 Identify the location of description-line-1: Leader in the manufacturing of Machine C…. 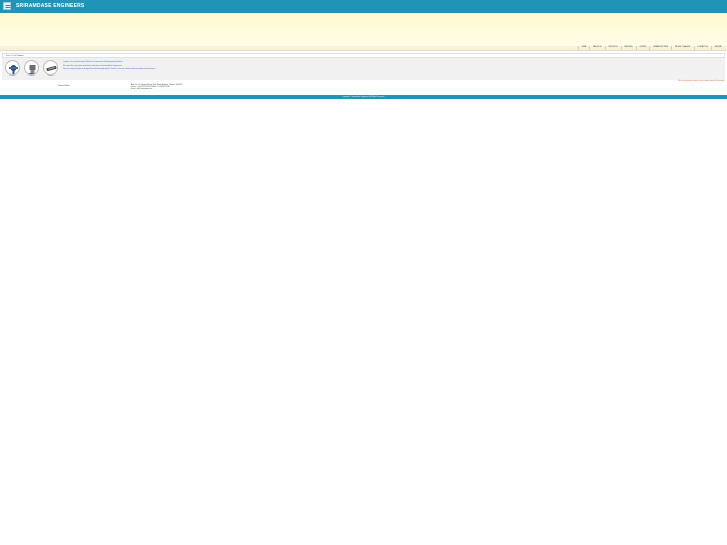
(93, 62).